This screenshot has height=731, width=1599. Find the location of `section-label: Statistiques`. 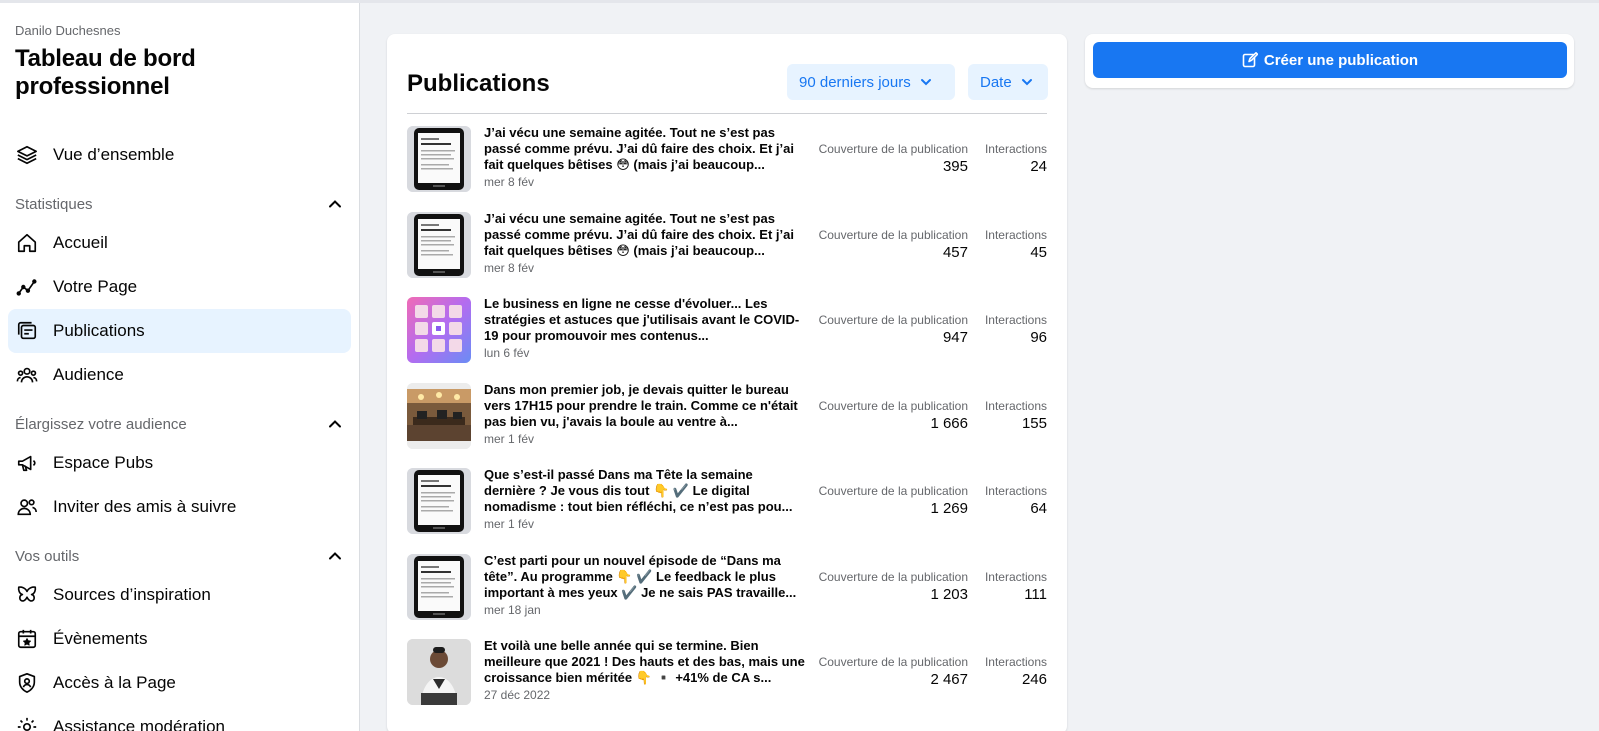

section-label: Statistiques is located at coordinates (54, 204).